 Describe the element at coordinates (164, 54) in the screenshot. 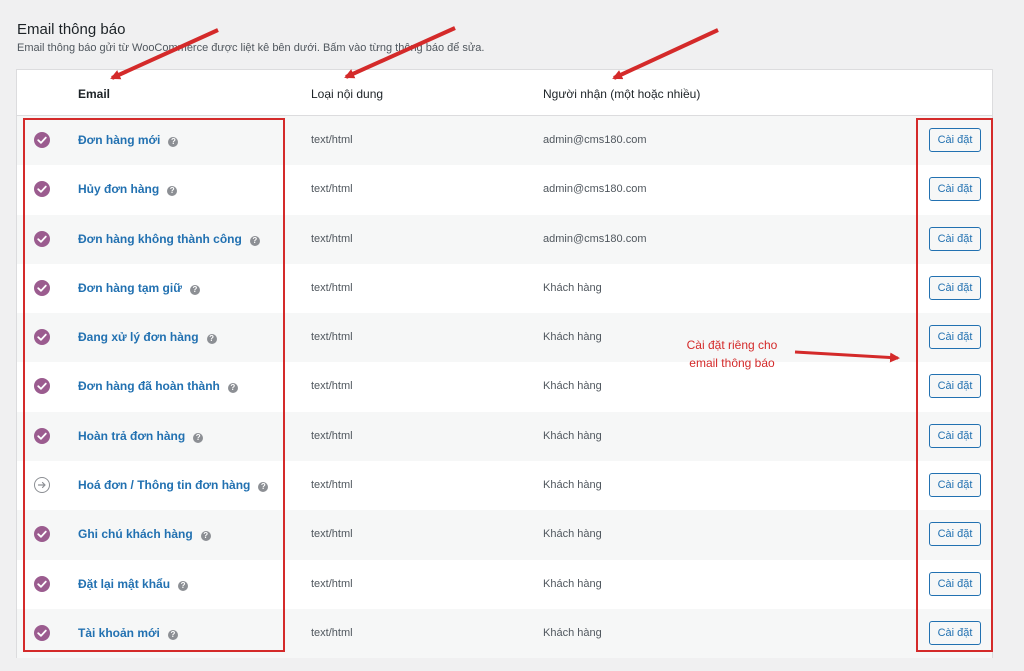

I see `arrow-to-email-column` at that location.